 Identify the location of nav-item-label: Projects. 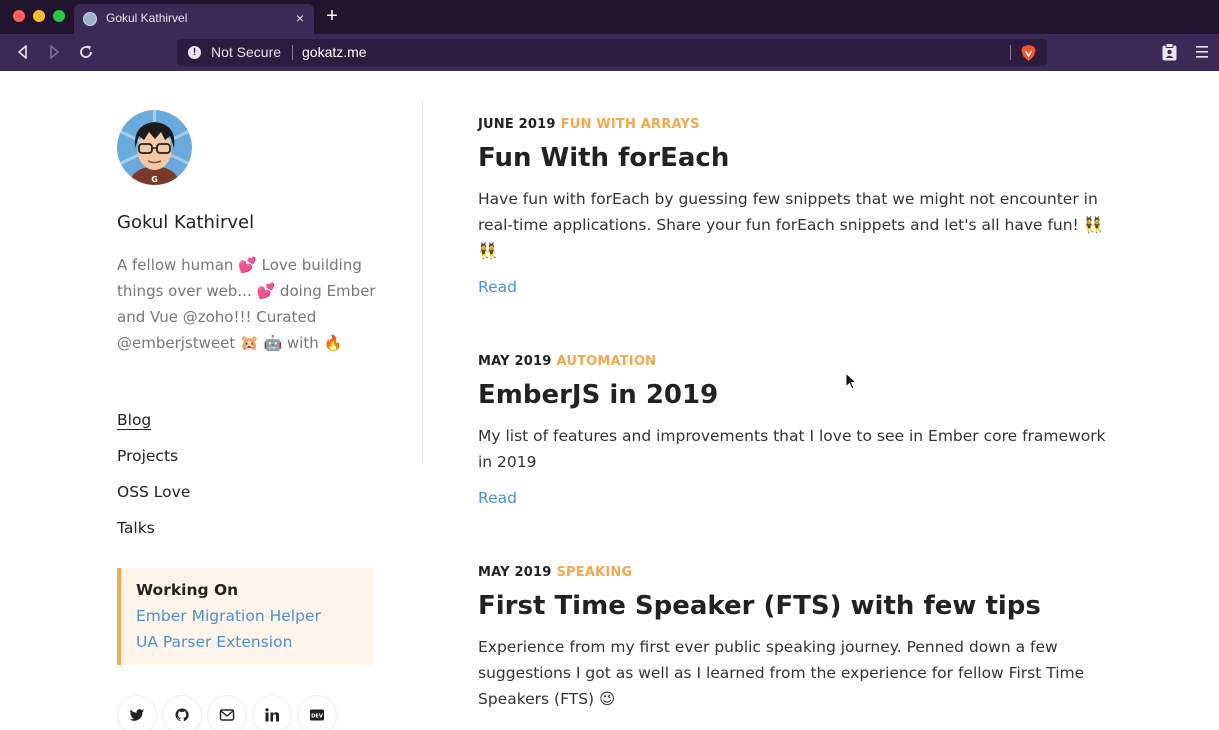
(148, 456).